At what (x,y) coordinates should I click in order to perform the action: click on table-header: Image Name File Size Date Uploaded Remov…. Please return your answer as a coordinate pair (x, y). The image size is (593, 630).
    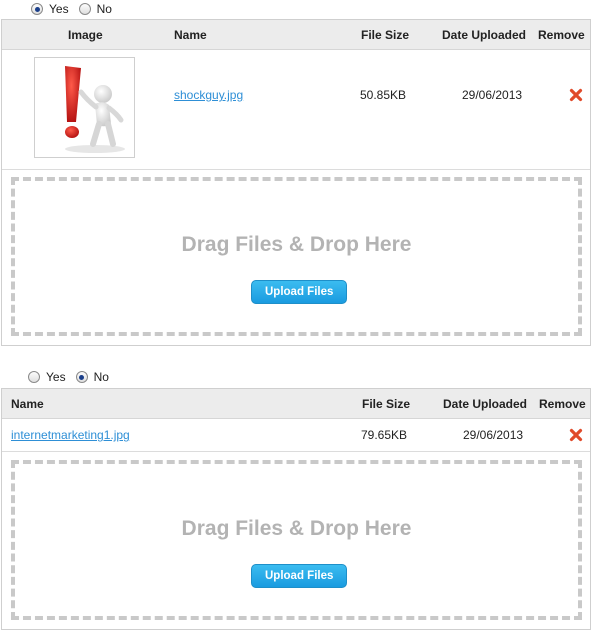
    Looking at the image, I should click on (296, 35).